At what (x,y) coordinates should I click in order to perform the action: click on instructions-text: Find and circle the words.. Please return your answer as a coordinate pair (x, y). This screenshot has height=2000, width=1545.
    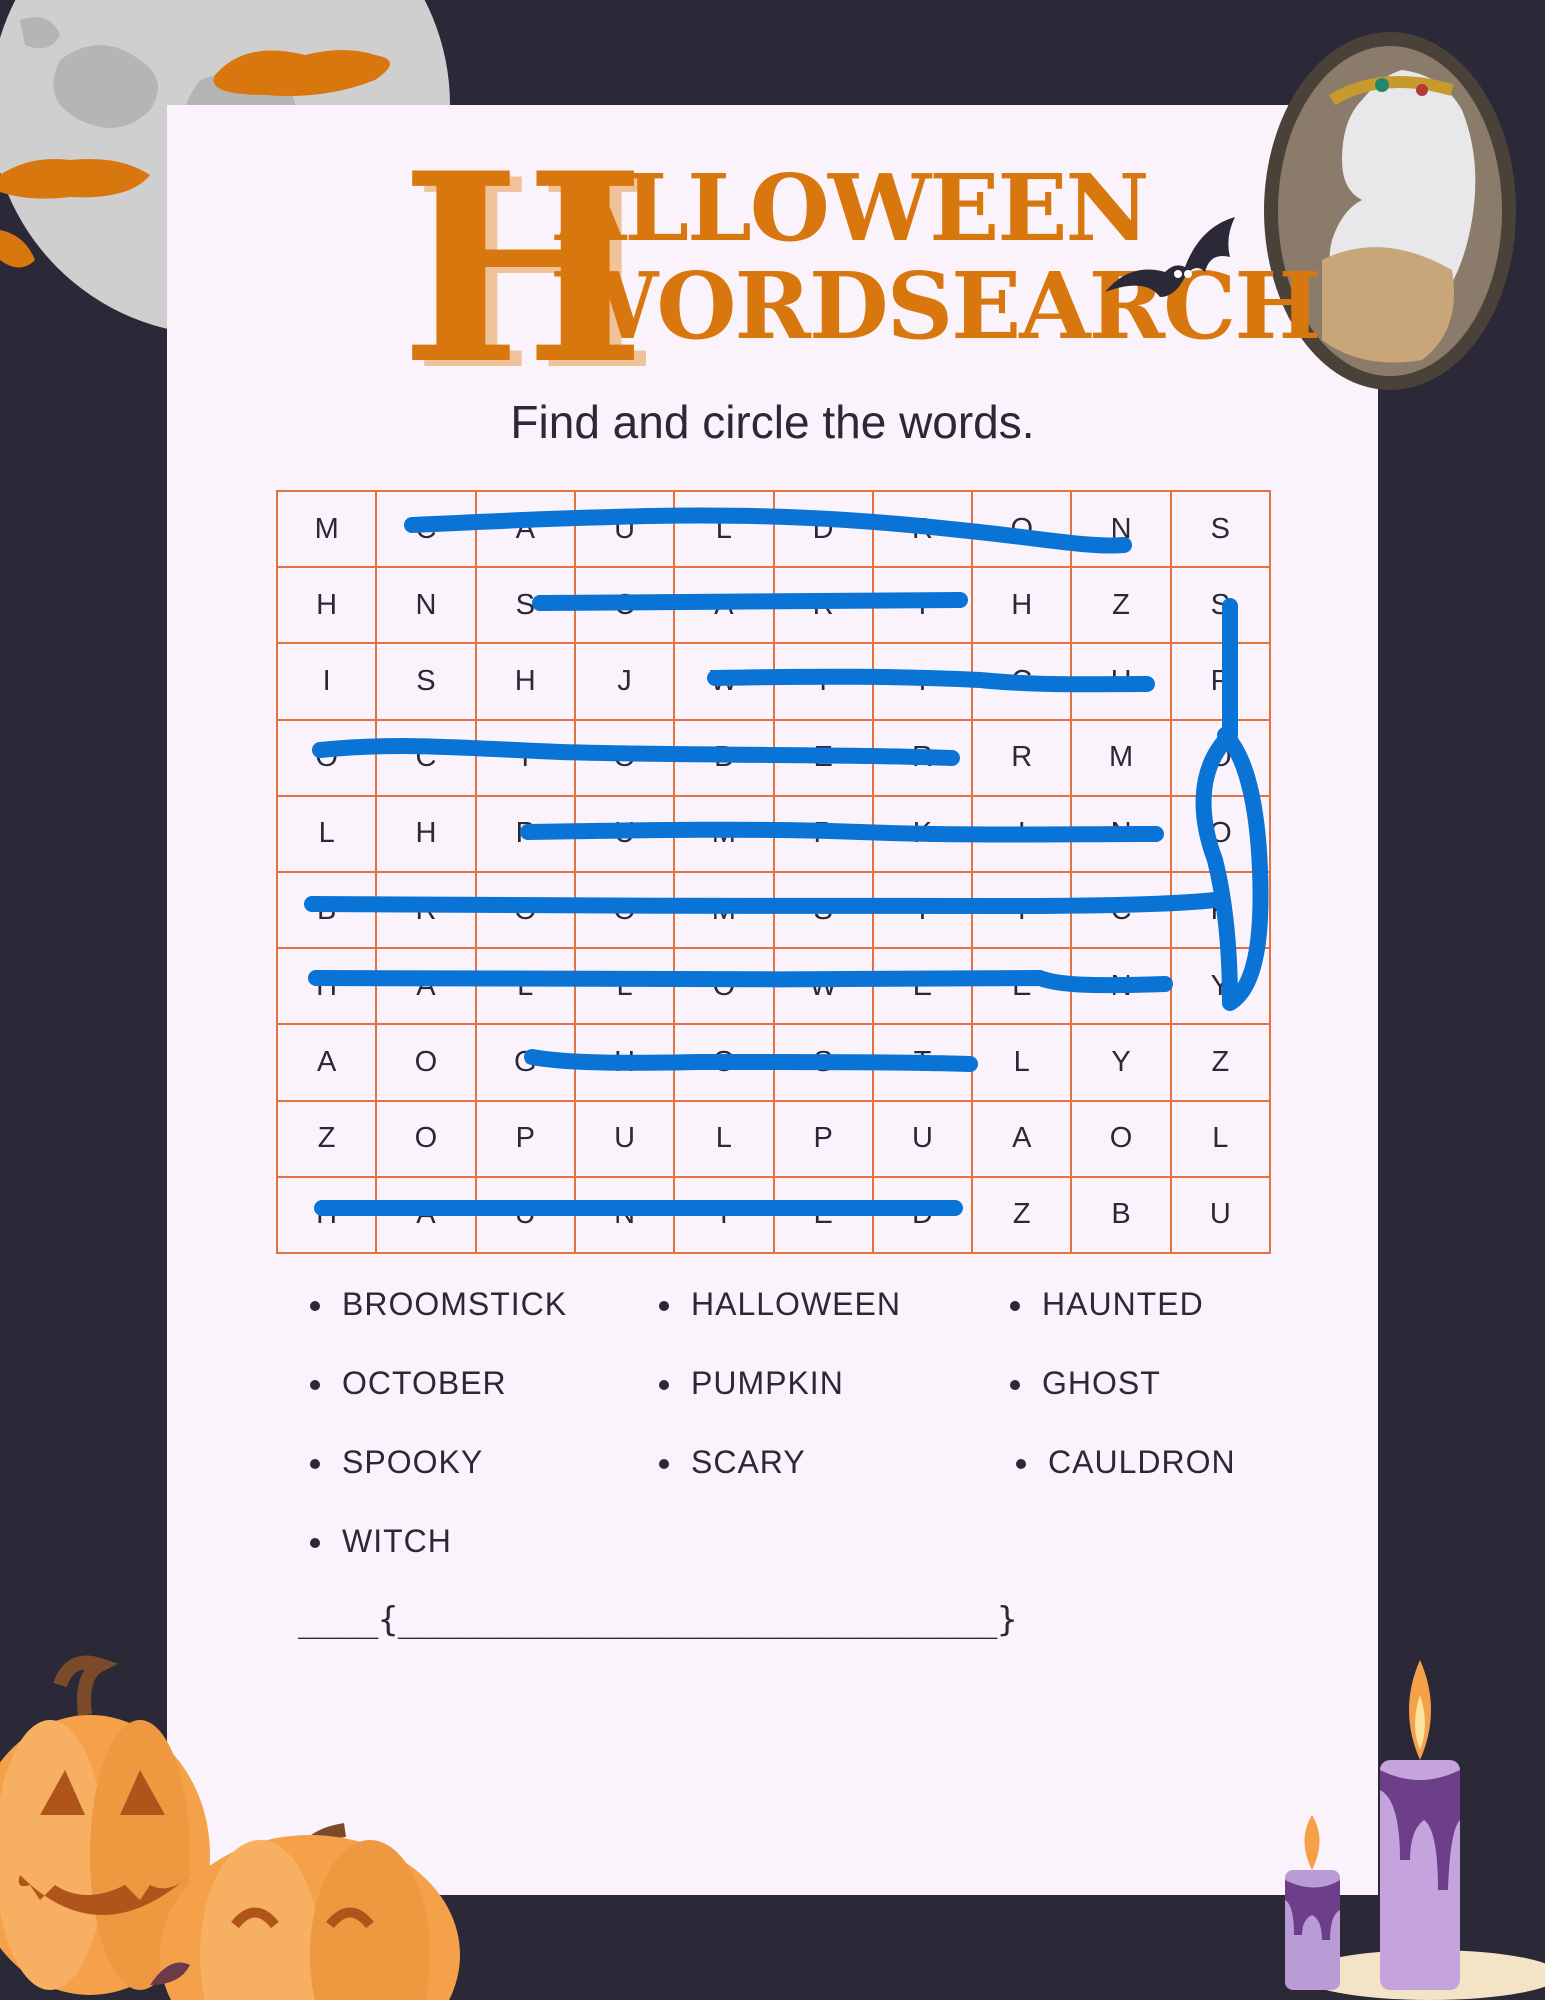
    Looking at the image, I should click on (772, 422).